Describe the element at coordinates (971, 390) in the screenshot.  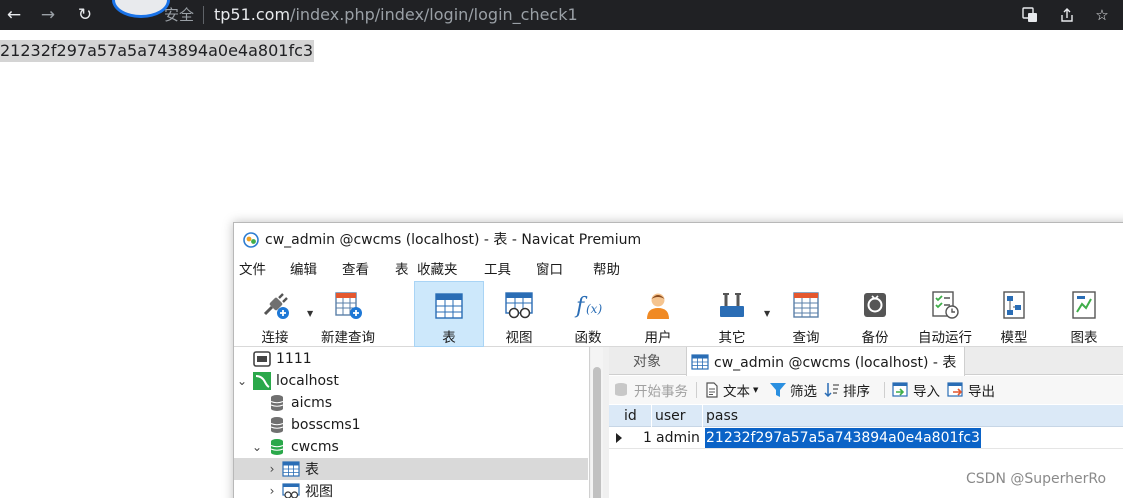
I see `export-button: 导出` at that location.